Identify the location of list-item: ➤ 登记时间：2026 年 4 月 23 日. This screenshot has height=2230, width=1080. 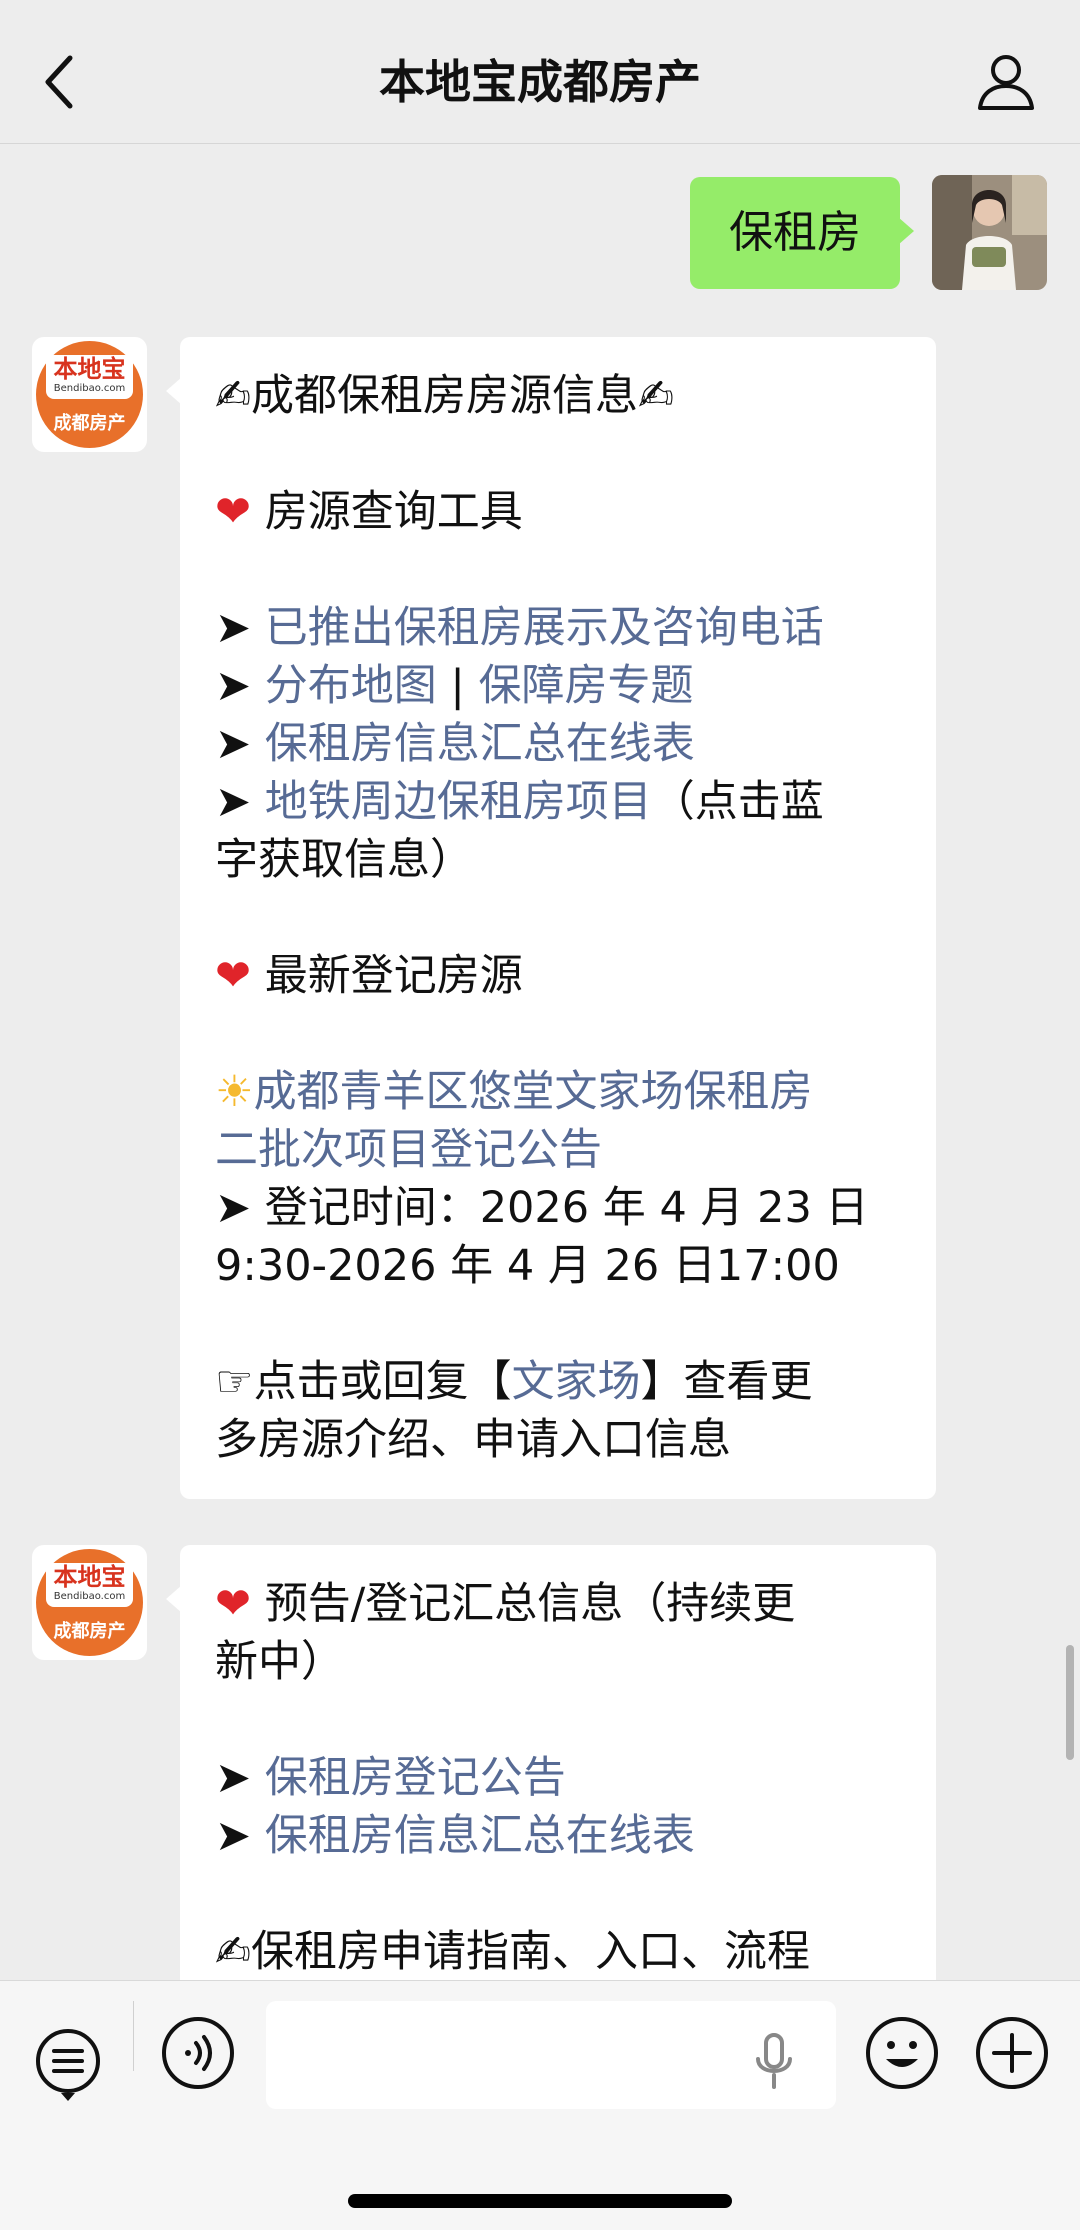
(558, 1208).